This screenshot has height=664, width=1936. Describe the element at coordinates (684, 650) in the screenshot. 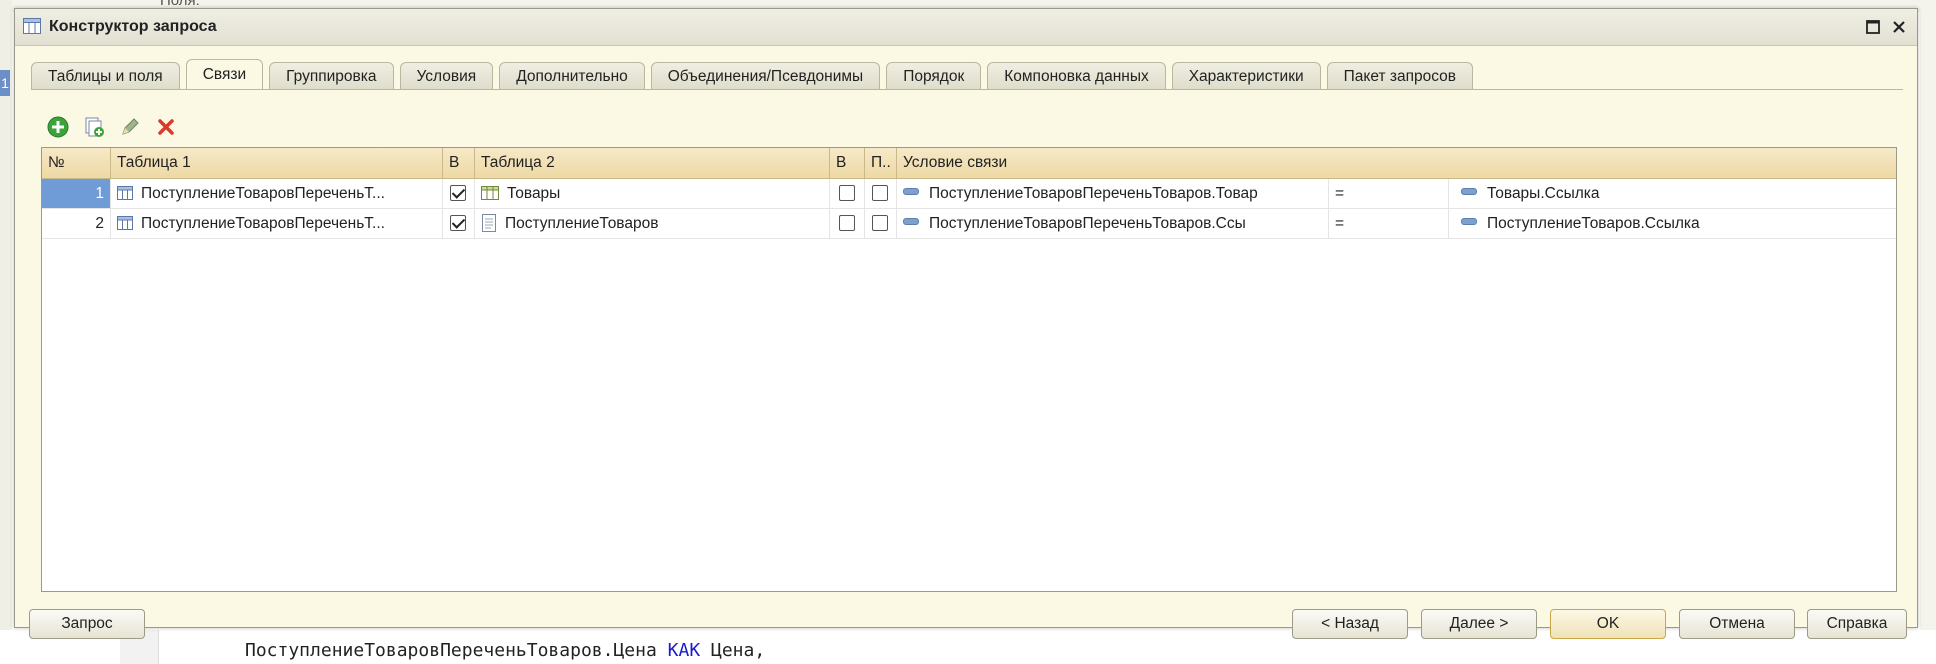

I see `code-keyword: КАК` at that location.